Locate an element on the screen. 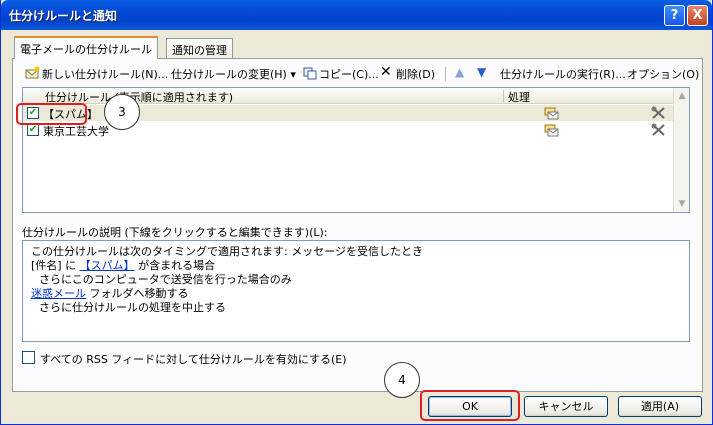  rules-list-scrollbar: ▲ ▼ is located at coordinates (681, 150).